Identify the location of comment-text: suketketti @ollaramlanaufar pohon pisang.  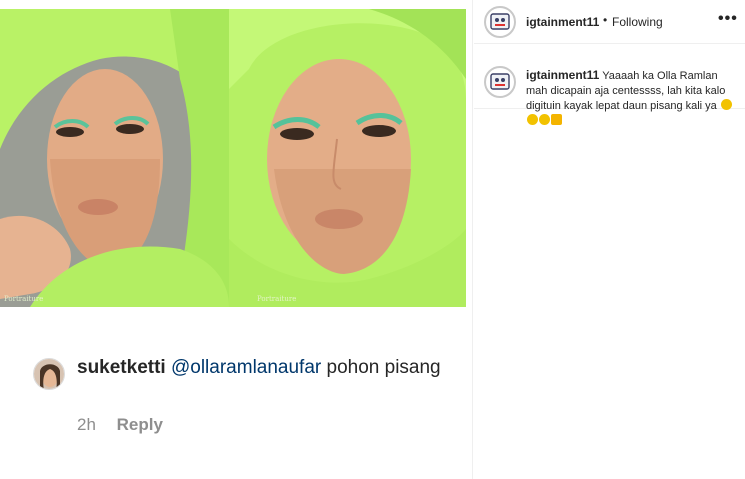
(262, 367).